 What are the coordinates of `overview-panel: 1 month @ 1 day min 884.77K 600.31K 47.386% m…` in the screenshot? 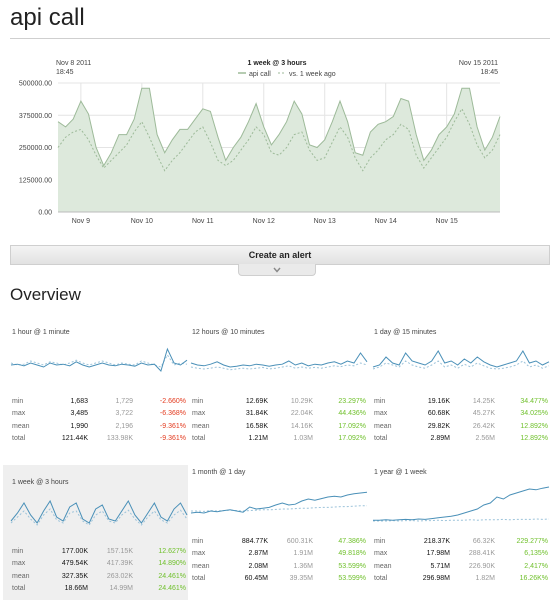 It's located at (279, 527).